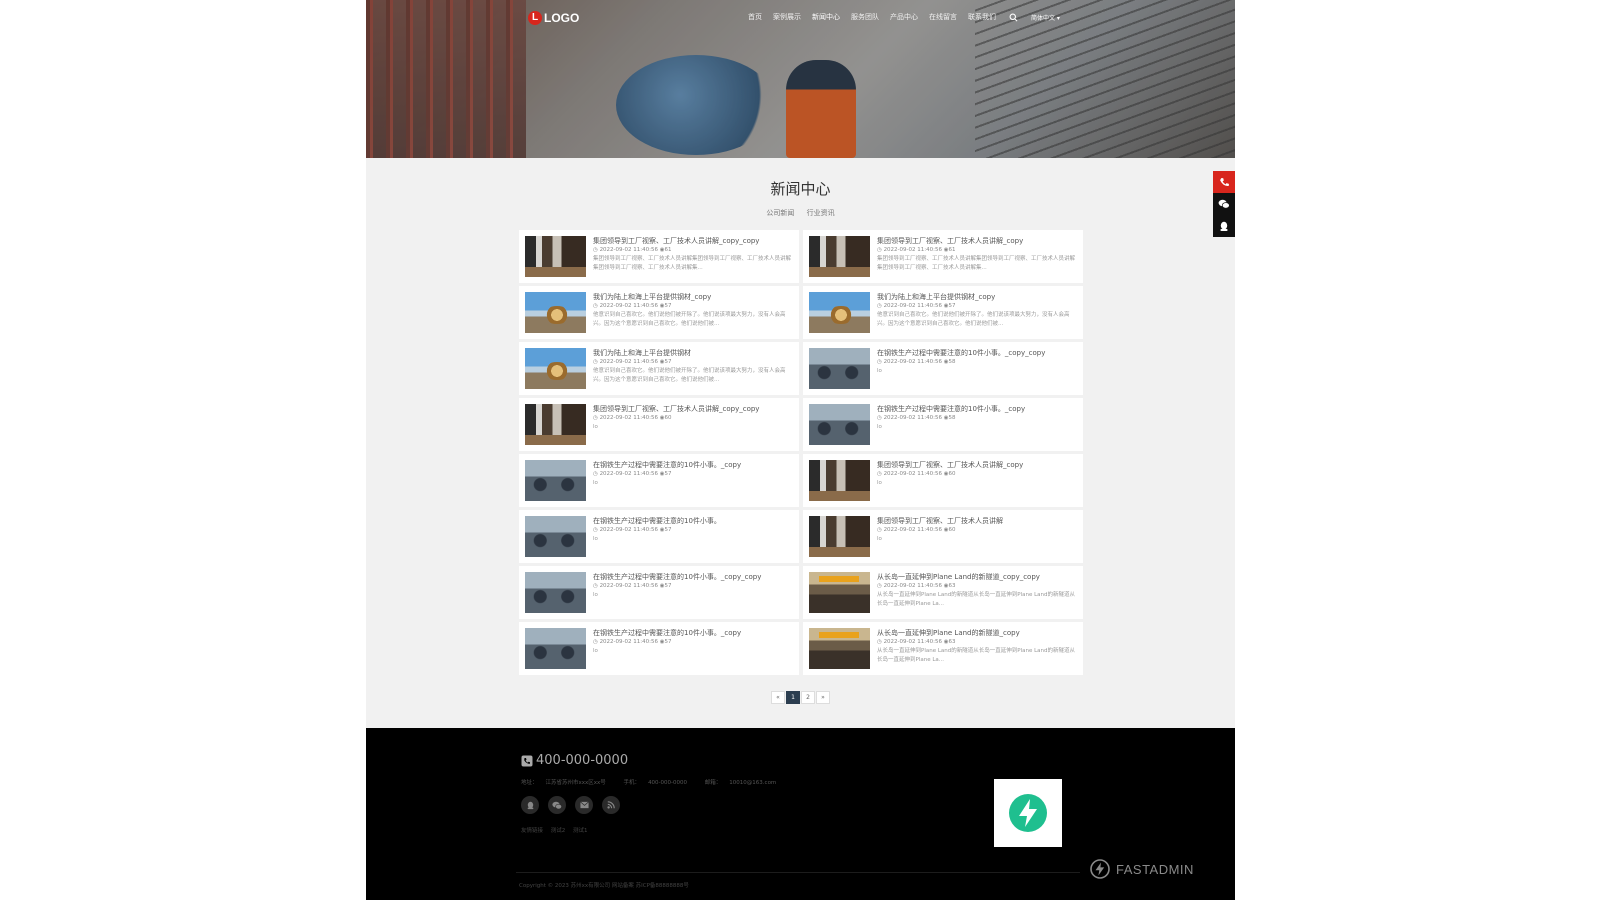 The image size is (1600, 900). I want to click on language-switcher: 简体中文 ▾, so click(1045, 17).